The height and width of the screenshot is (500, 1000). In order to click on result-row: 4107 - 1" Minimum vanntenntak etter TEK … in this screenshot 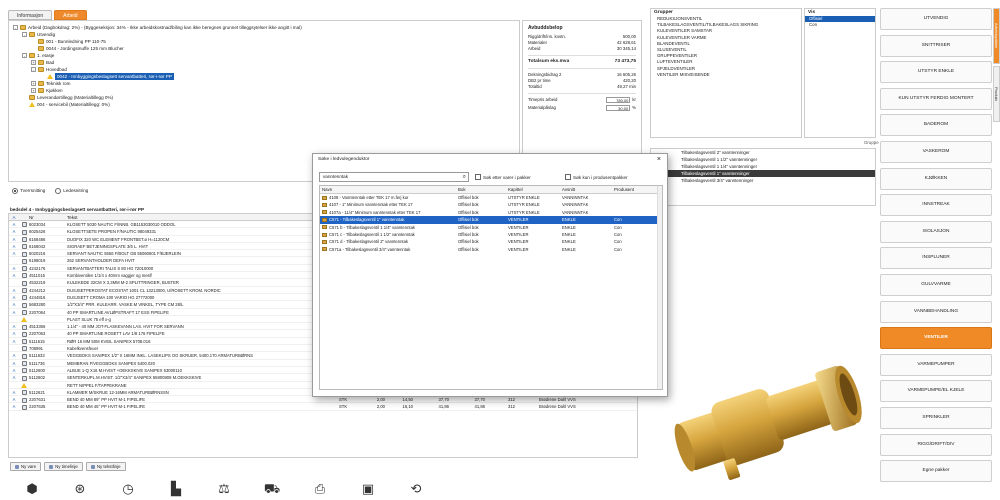, I will do `click(491, 204)`.